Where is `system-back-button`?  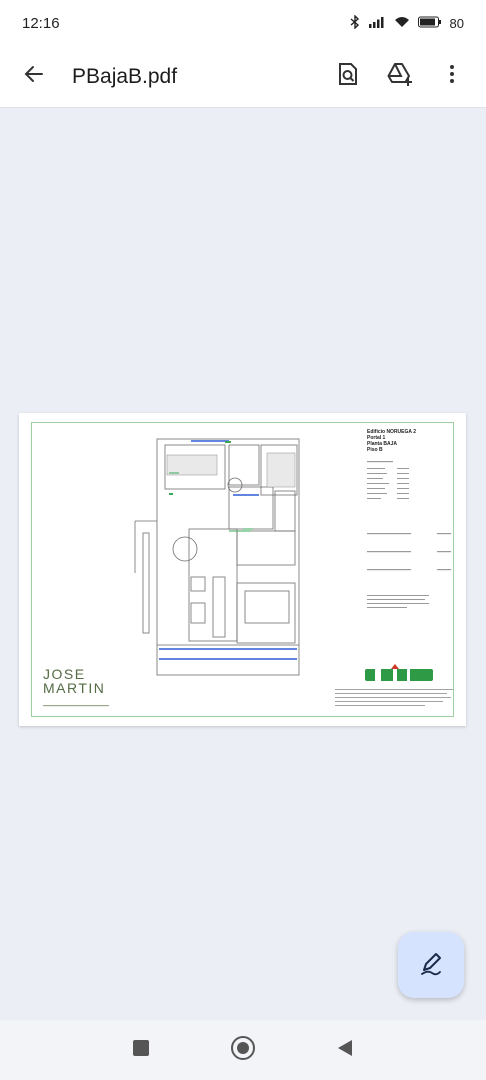
system-back-button is located at coordinates (345, 1050).